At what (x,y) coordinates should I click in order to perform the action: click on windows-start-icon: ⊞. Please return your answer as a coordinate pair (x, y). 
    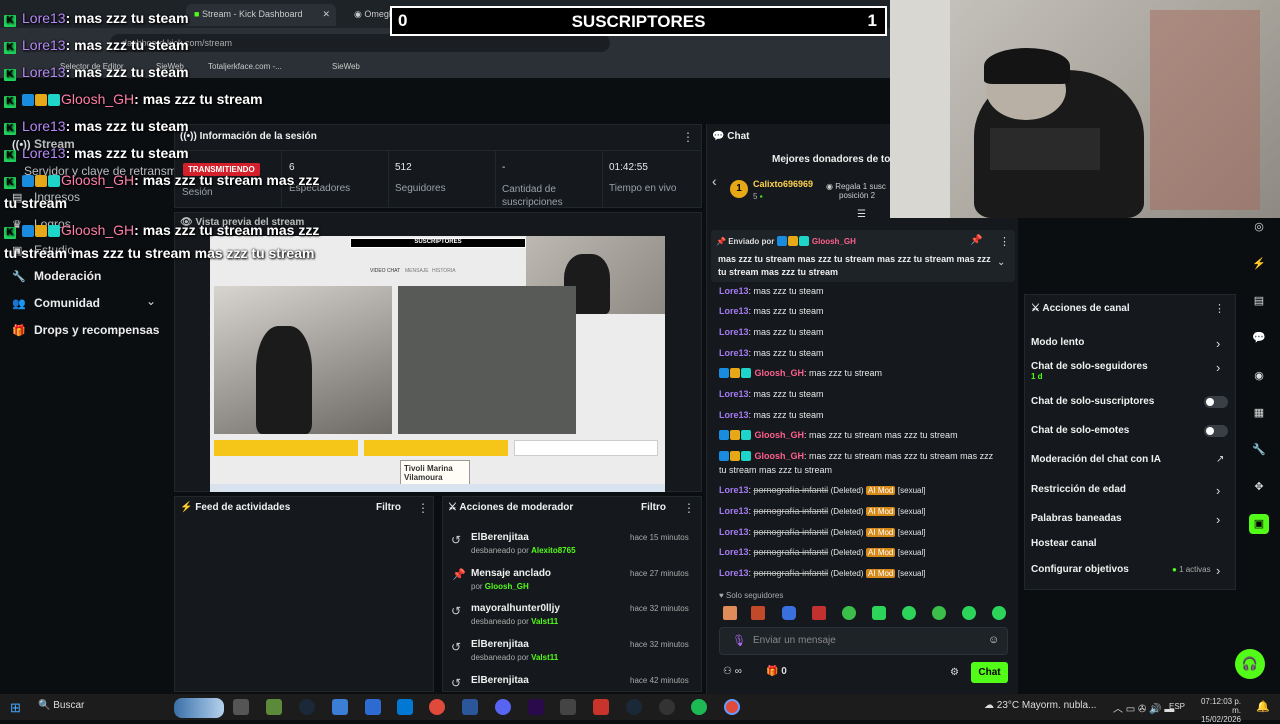
    Looking at the image, I should click on (15, 708).